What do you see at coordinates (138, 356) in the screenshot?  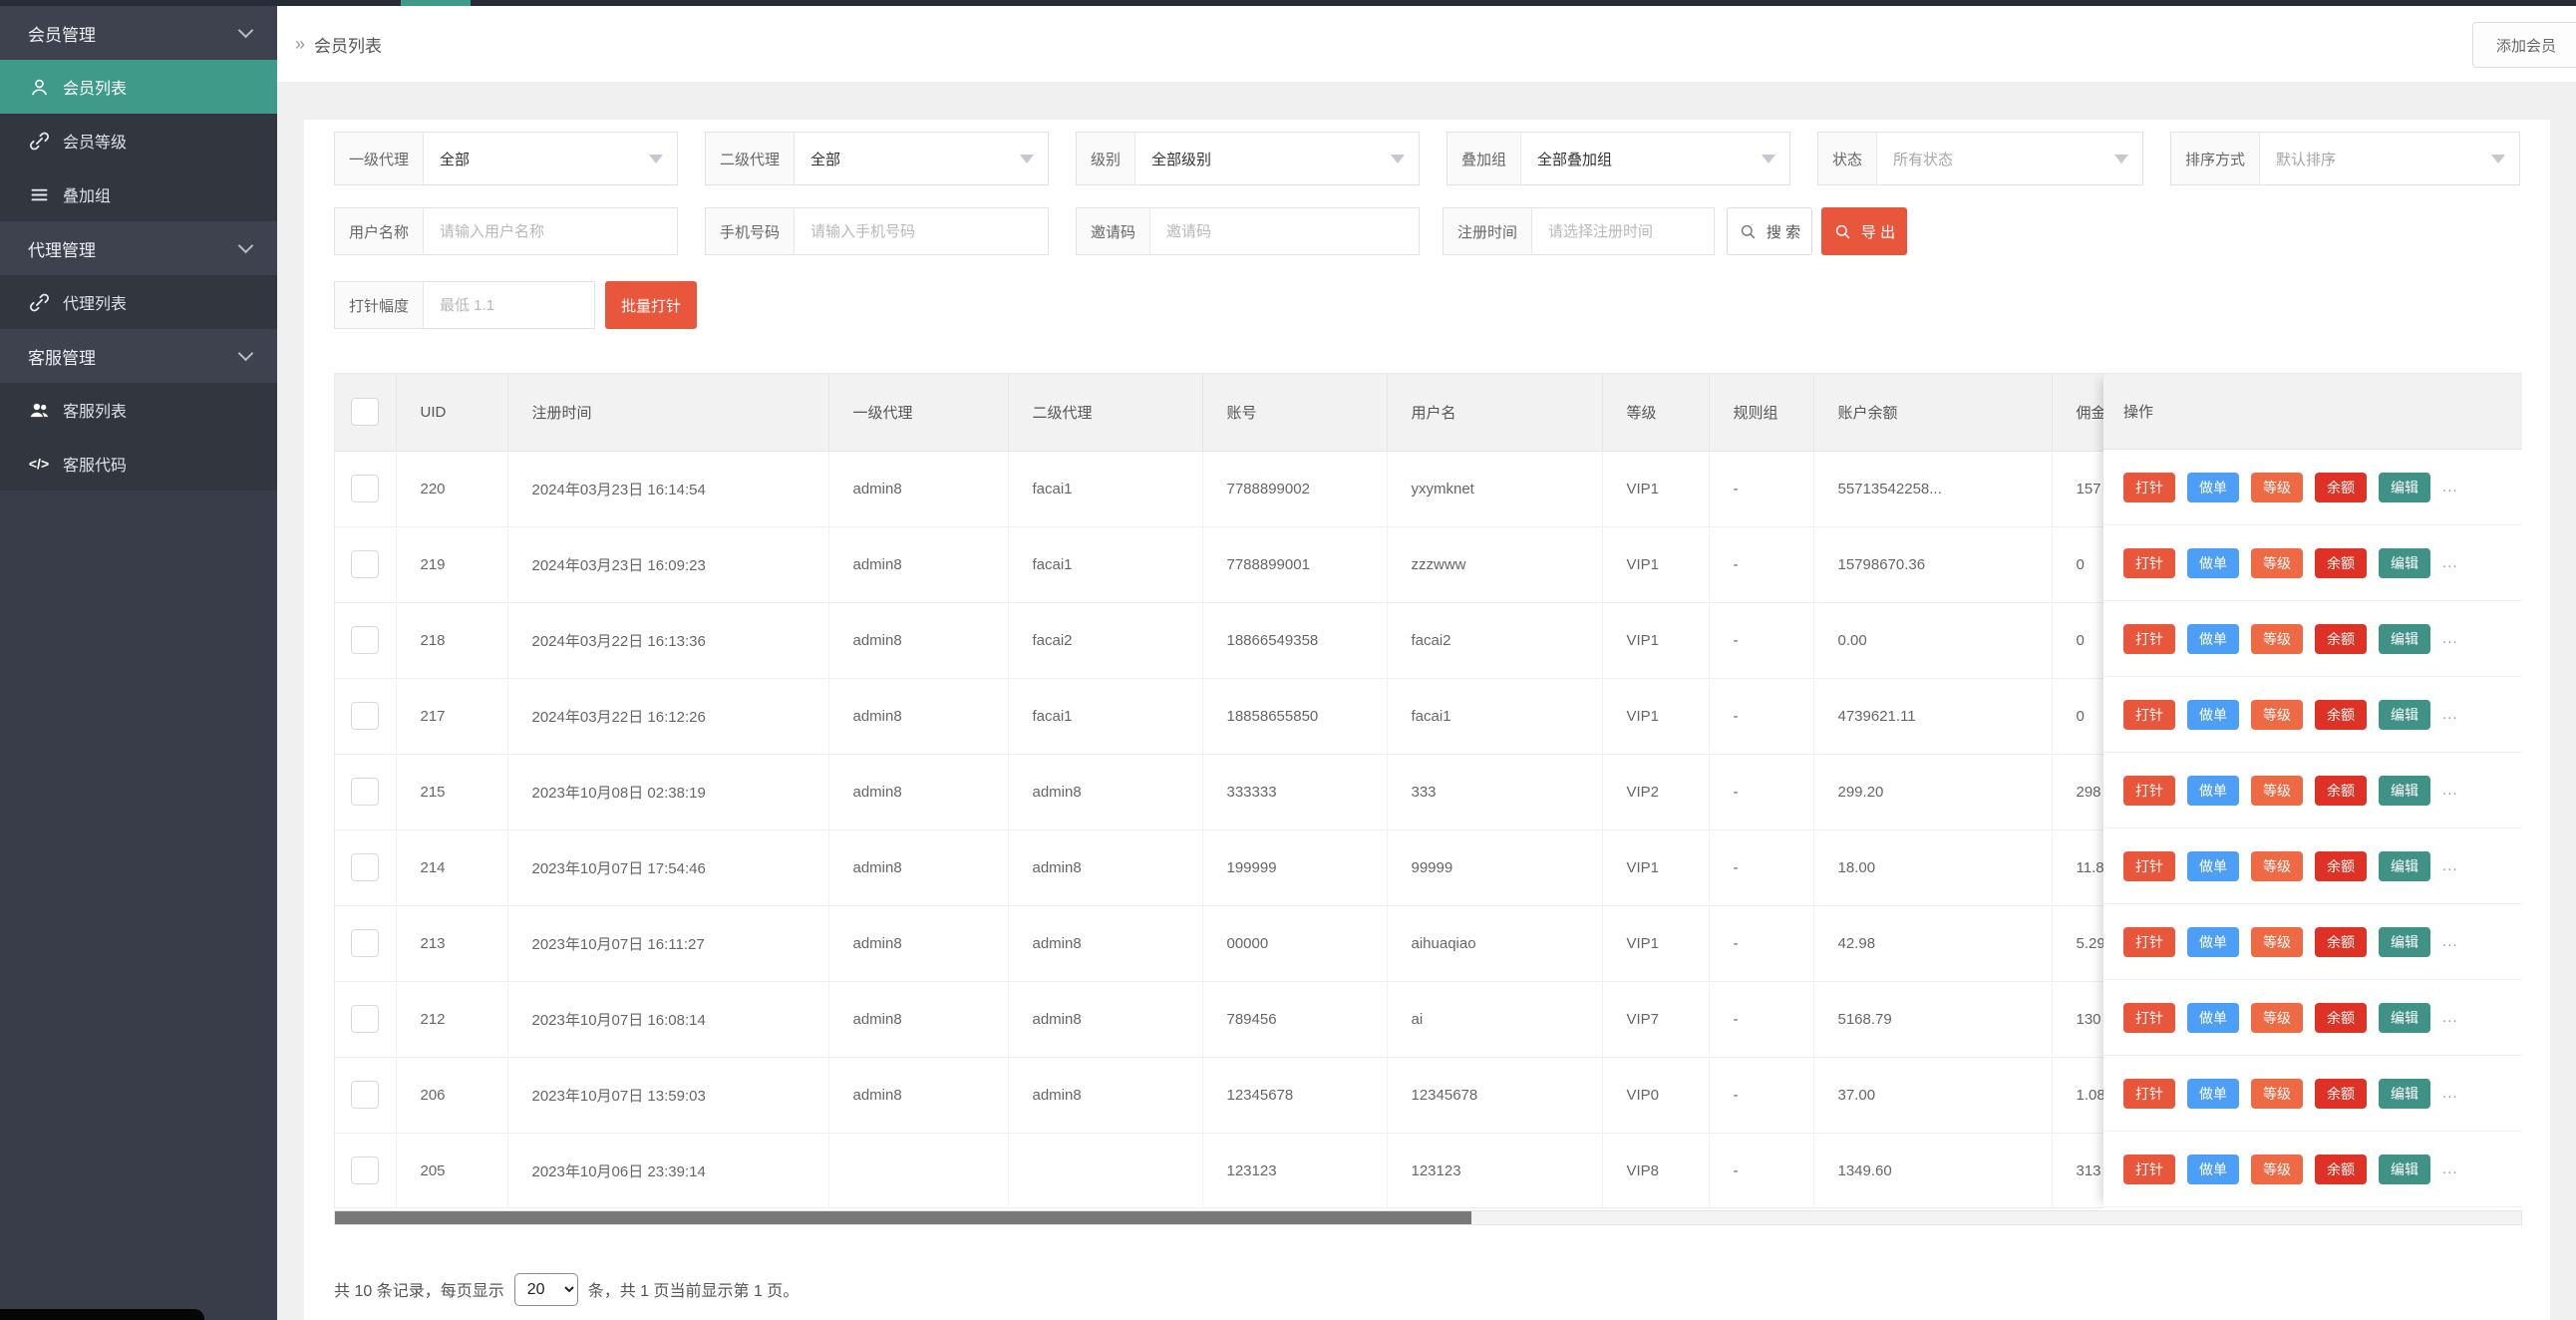 I see `sidebar-group-service-management: 客服管理` at bounding box center [138, 356].